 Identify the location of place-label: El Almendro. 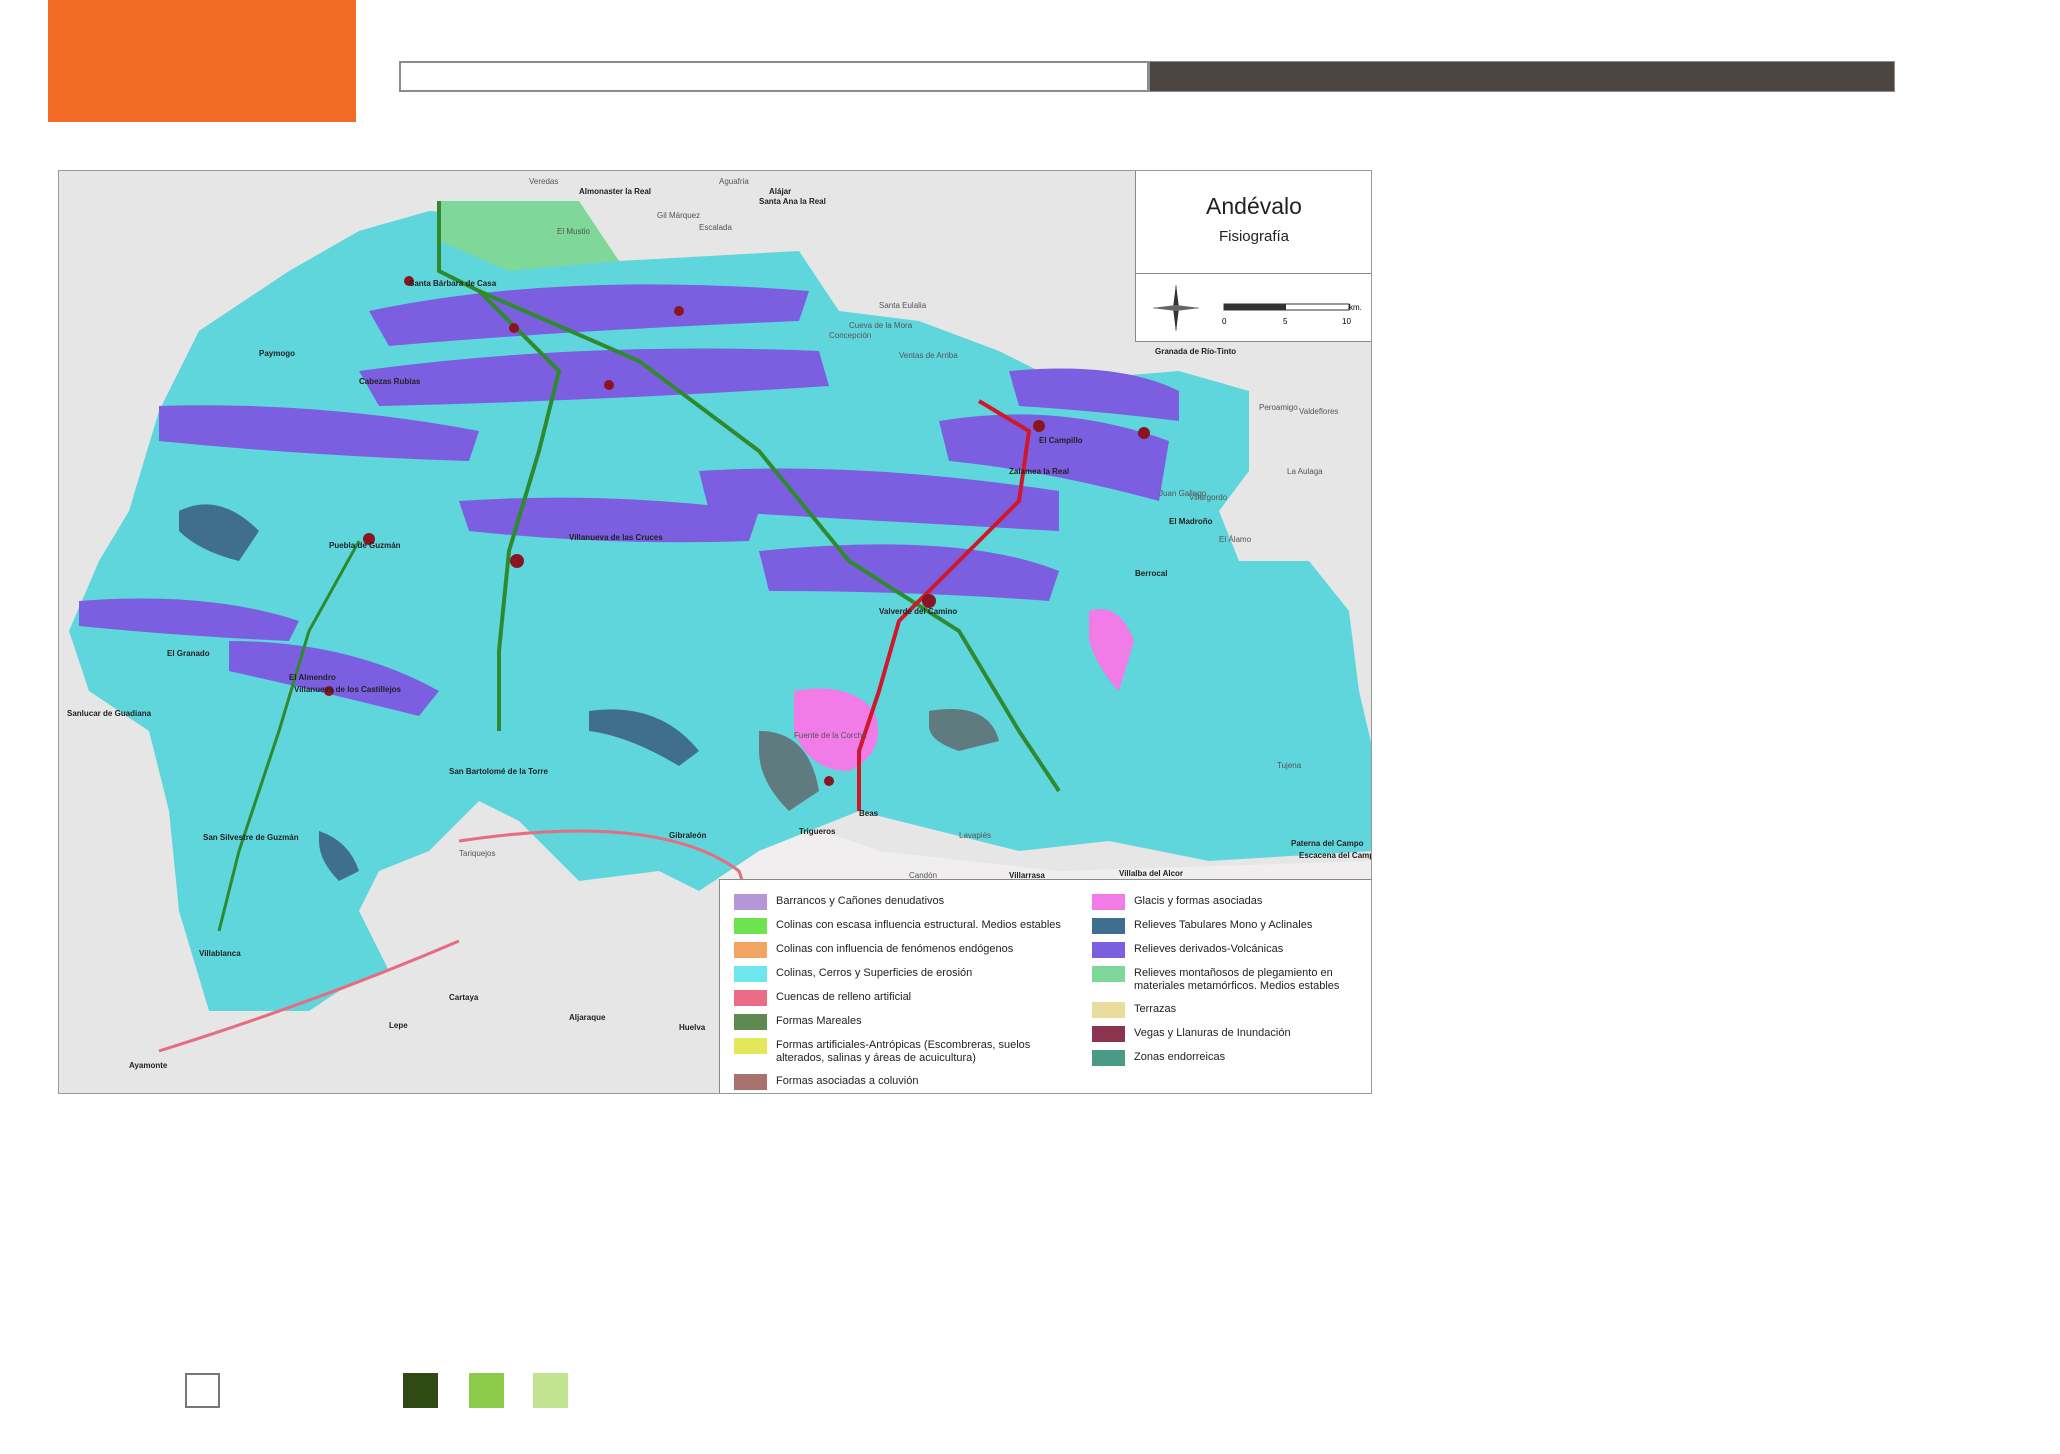
(312, 677).